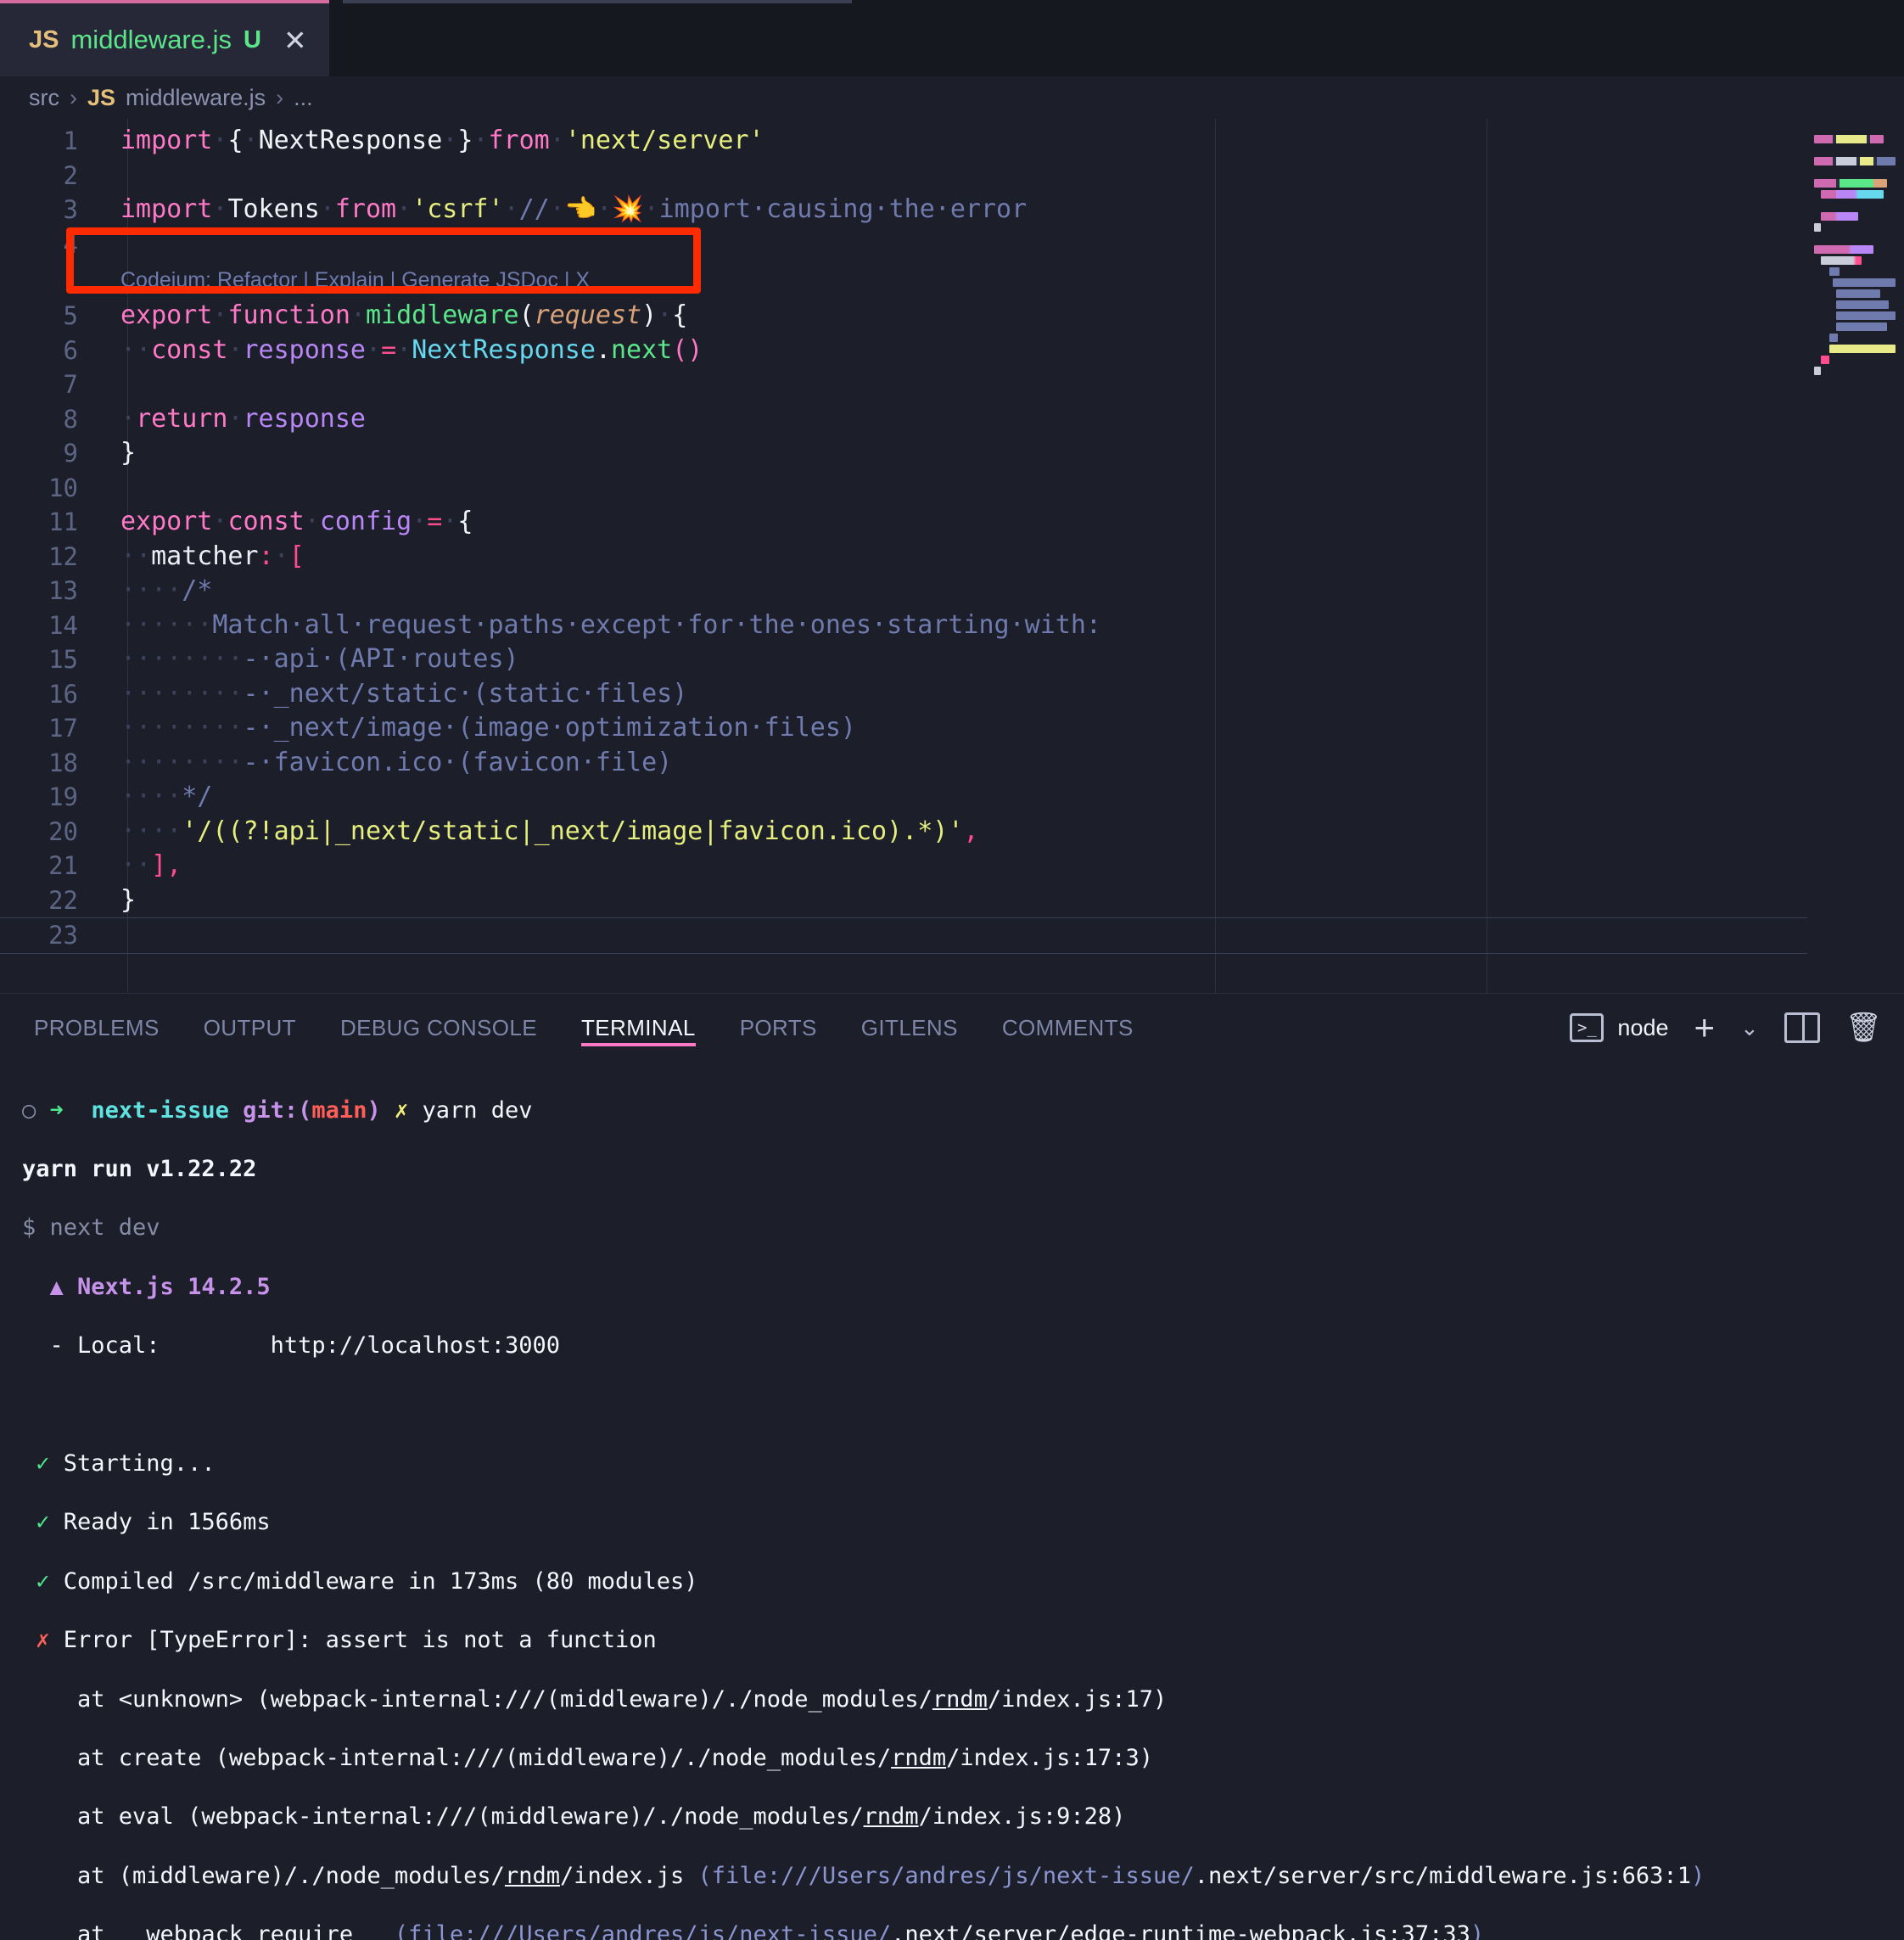 The height and width of the screenshot is (1940, 1904). What do you see at coordinates (1003, 557) in the screenshot?
I see `line-content: ··matcher:·[` at bounding box center [1003, 557].